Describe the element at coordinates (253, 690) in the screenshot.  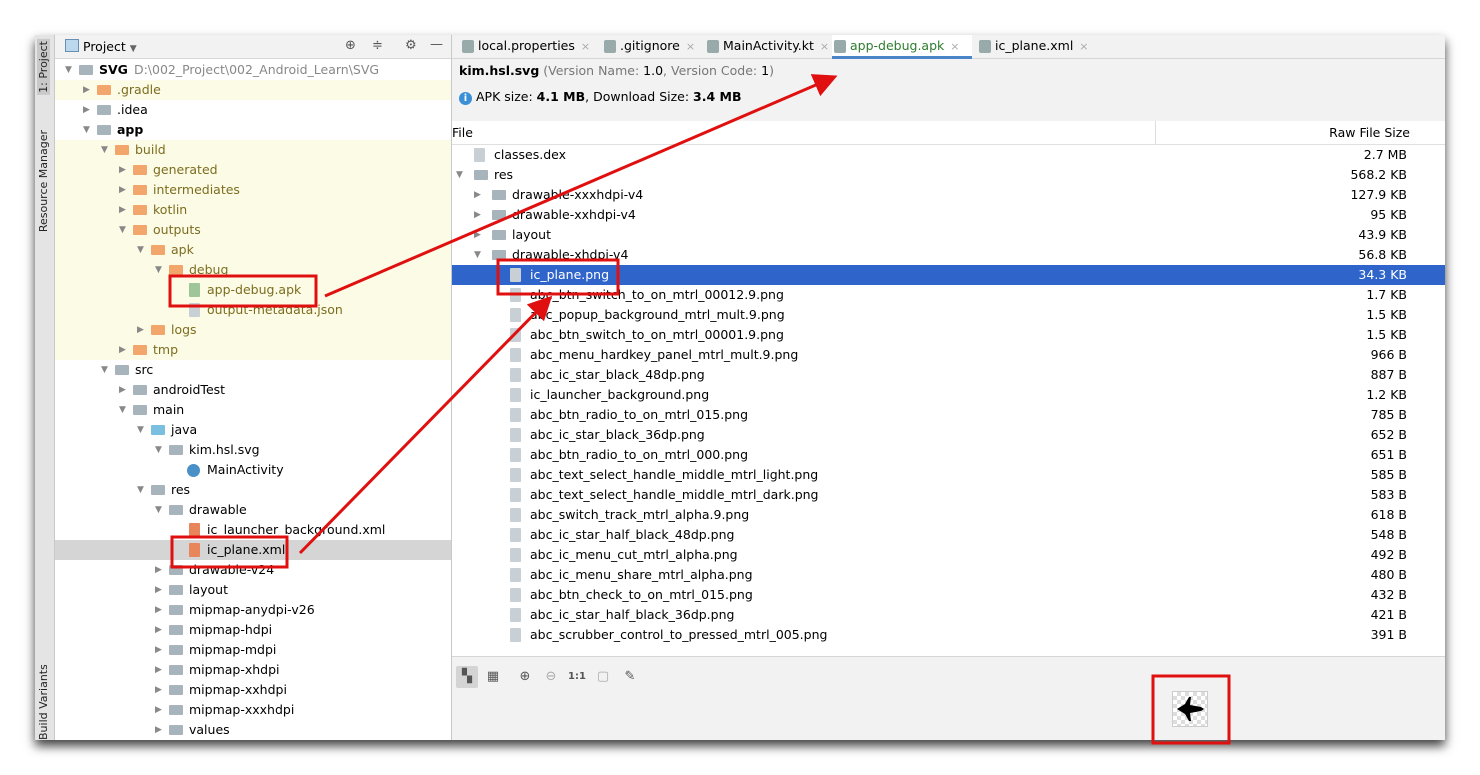
I see `tree-item: ▶ mipmap-xxhdpi` at that location.